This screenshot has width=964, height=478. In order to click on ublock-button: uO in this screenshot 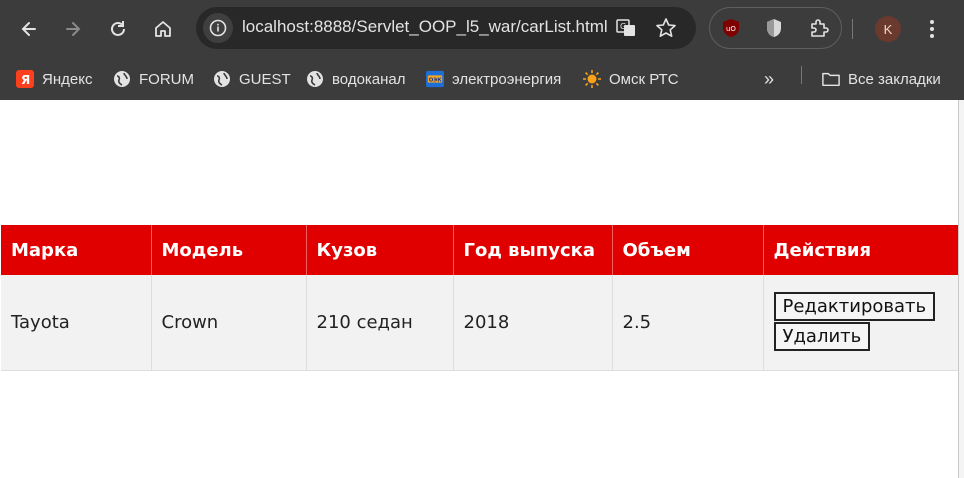, I will do `click(731, 28)`.